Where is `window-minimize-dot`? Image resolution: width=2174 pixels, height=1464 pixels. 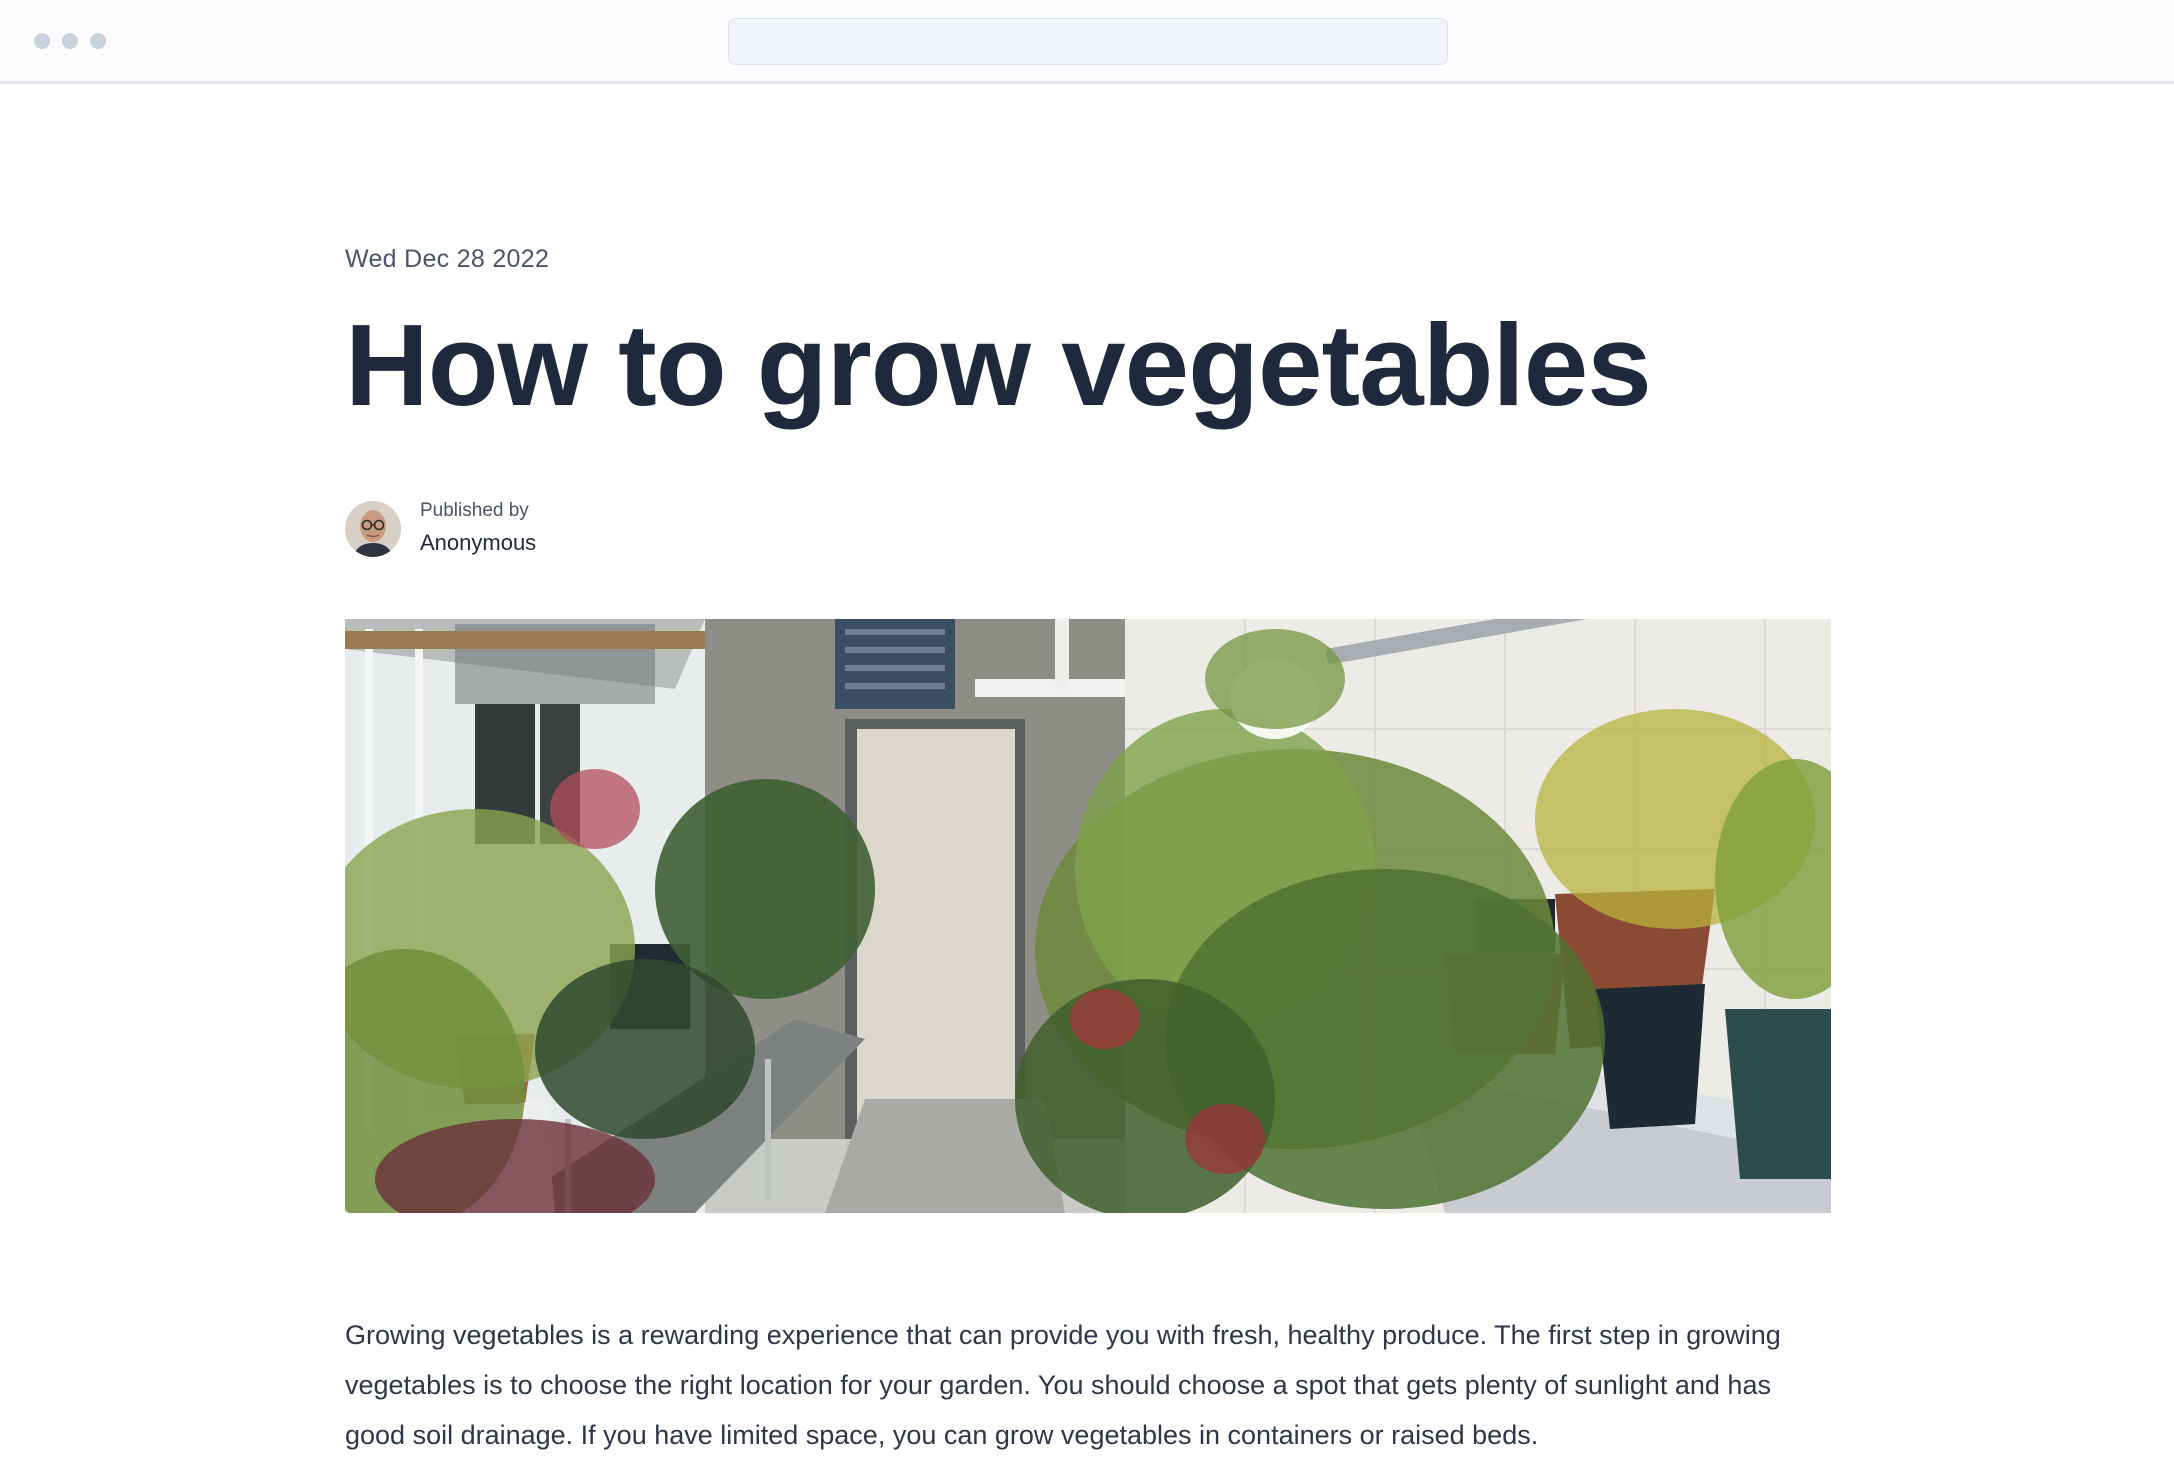 window-minimize-dot is located at coordinates (70, 41).